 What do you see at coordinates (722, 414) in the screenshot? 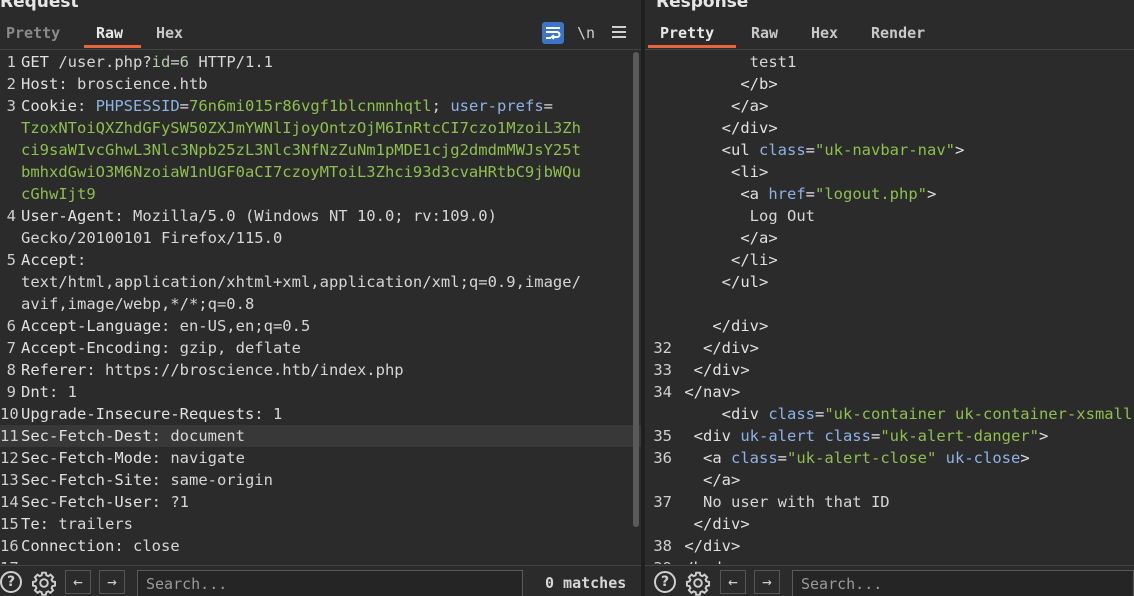
I see `code-token: <div` at bounding box center [722, 414].